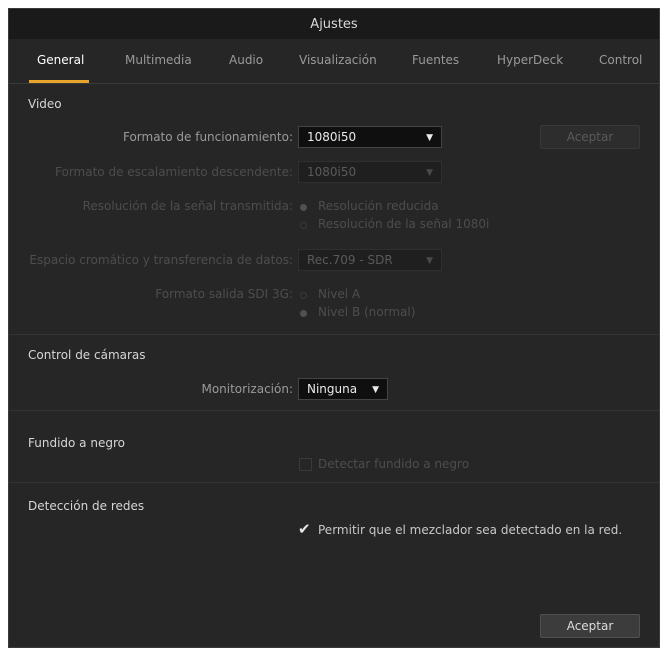 The height and width of the screenshot is (659, 671). Describe the element at coordinates (305, 464) in the screenshot. I see `fade-detect-checkbox` at that location.